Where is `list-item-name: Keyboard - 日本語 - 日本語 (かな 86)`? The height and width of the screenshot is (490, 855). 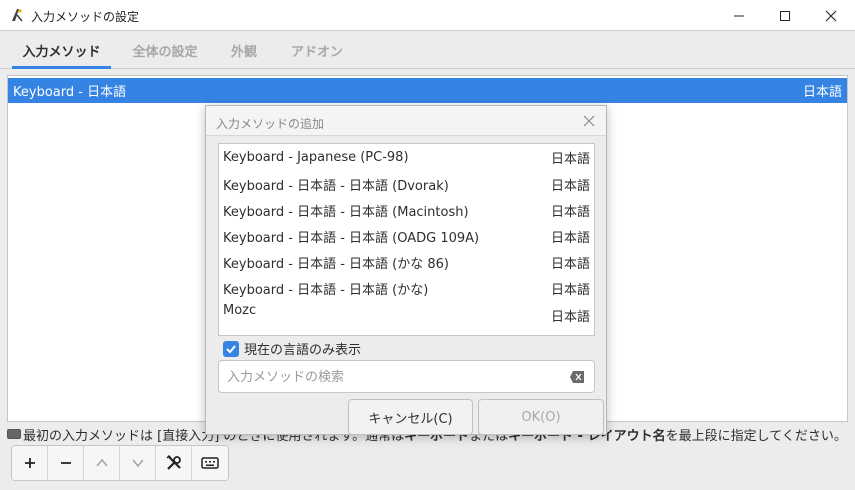
list-item-name: Keyboard - 日本語 - 日本語 (かな 86) is located at coordinates (336, 264).